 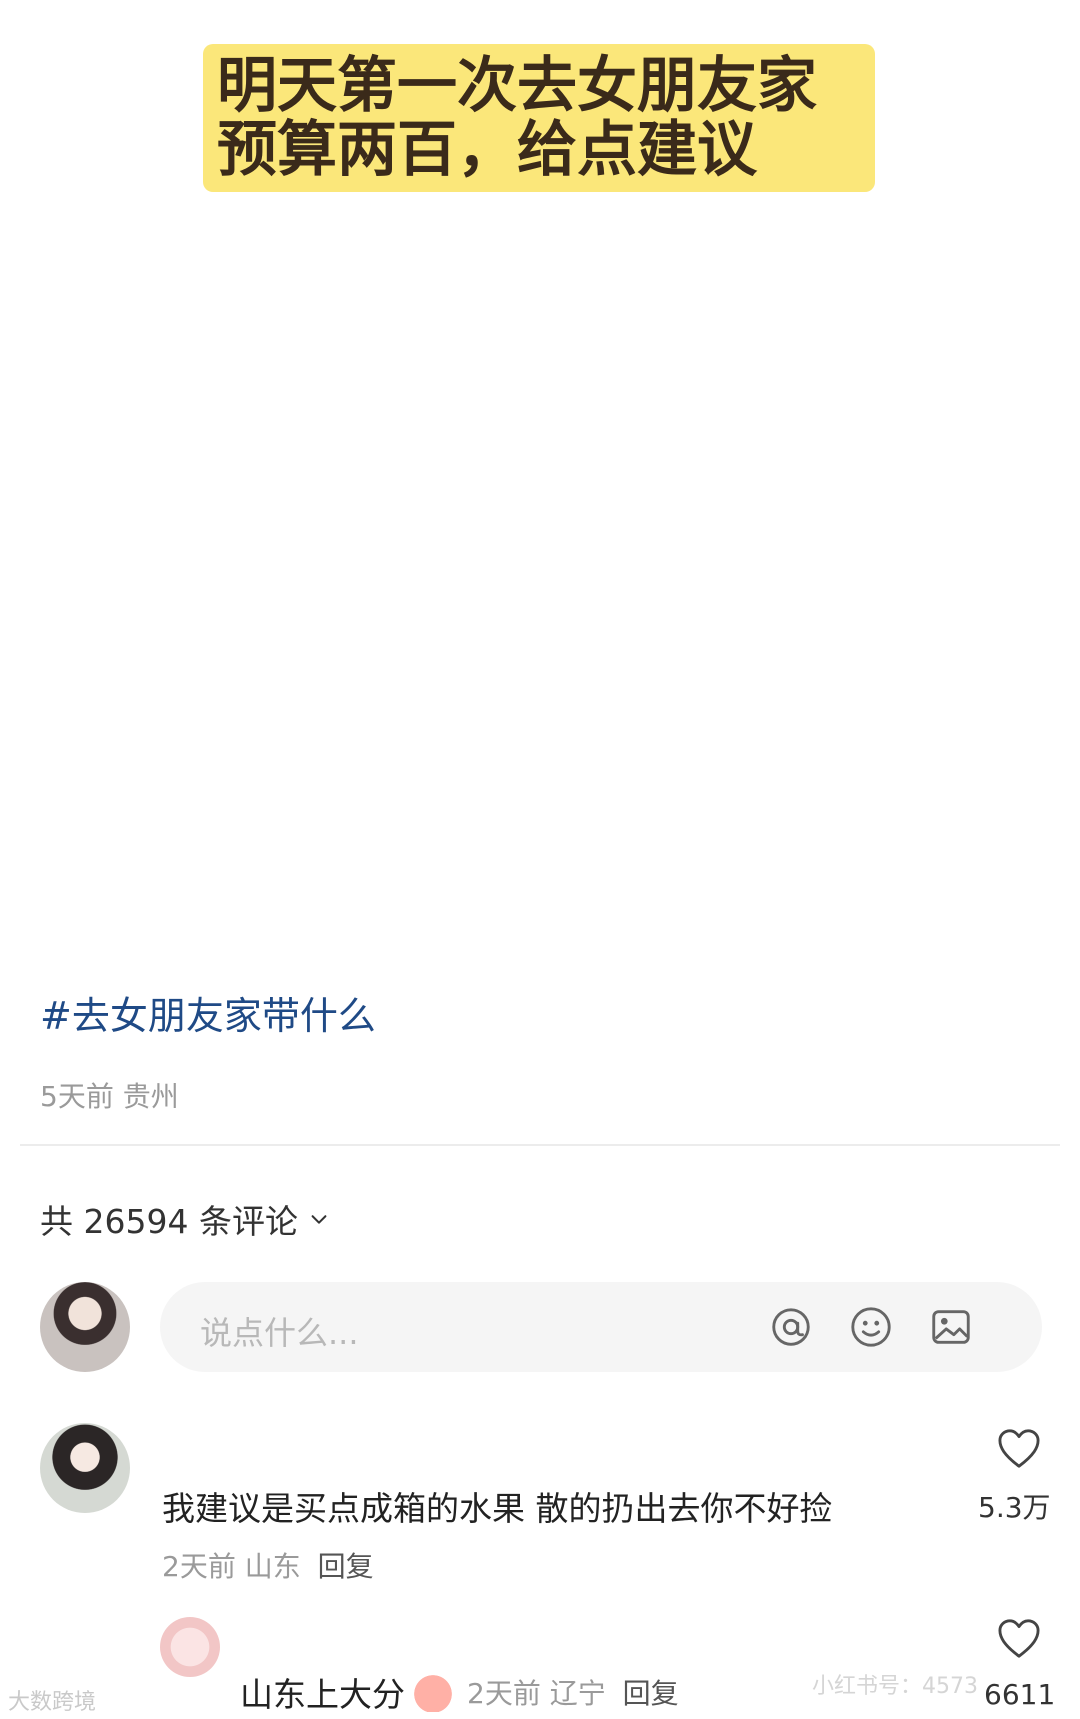 I want to click on watermark-left: 大数跨境, so click(x=52, y=1702).